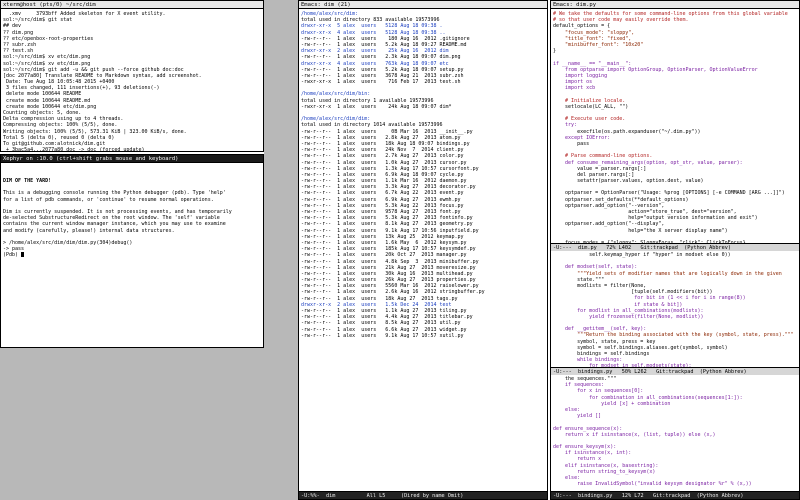 This screenshot has width=800, height=500. Describe the element at coordinates (423, 495) in the screenshot. I see `dired-modeline: -U:%%- dim All L5 (Dired by name Omit)` at that location.